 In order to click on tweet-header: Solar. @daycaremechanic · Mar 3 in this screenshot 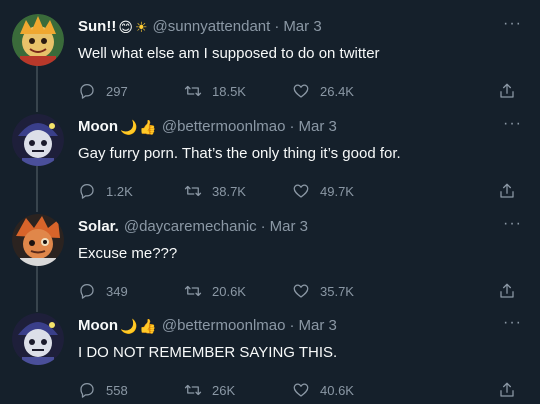, I will do `click(193, 226)`.